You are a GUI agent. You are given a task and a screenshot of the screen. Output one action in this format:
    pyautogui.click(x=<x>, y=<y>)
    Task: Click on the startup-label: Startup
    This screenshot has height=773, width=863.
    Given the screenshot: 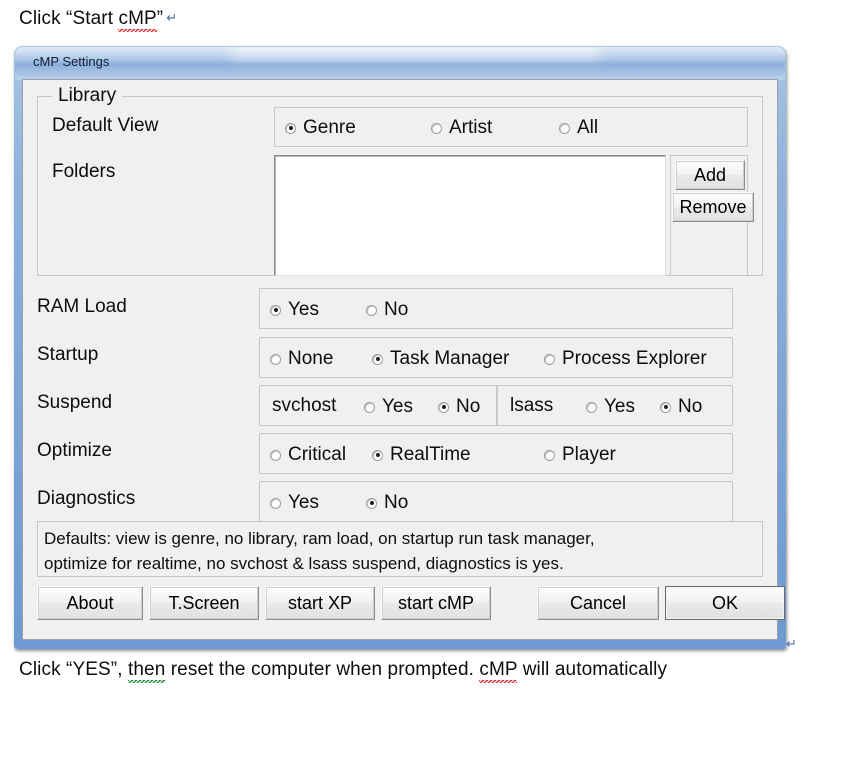 What is the action you would take?
    pyautogui.click(x=68, y=354)
    